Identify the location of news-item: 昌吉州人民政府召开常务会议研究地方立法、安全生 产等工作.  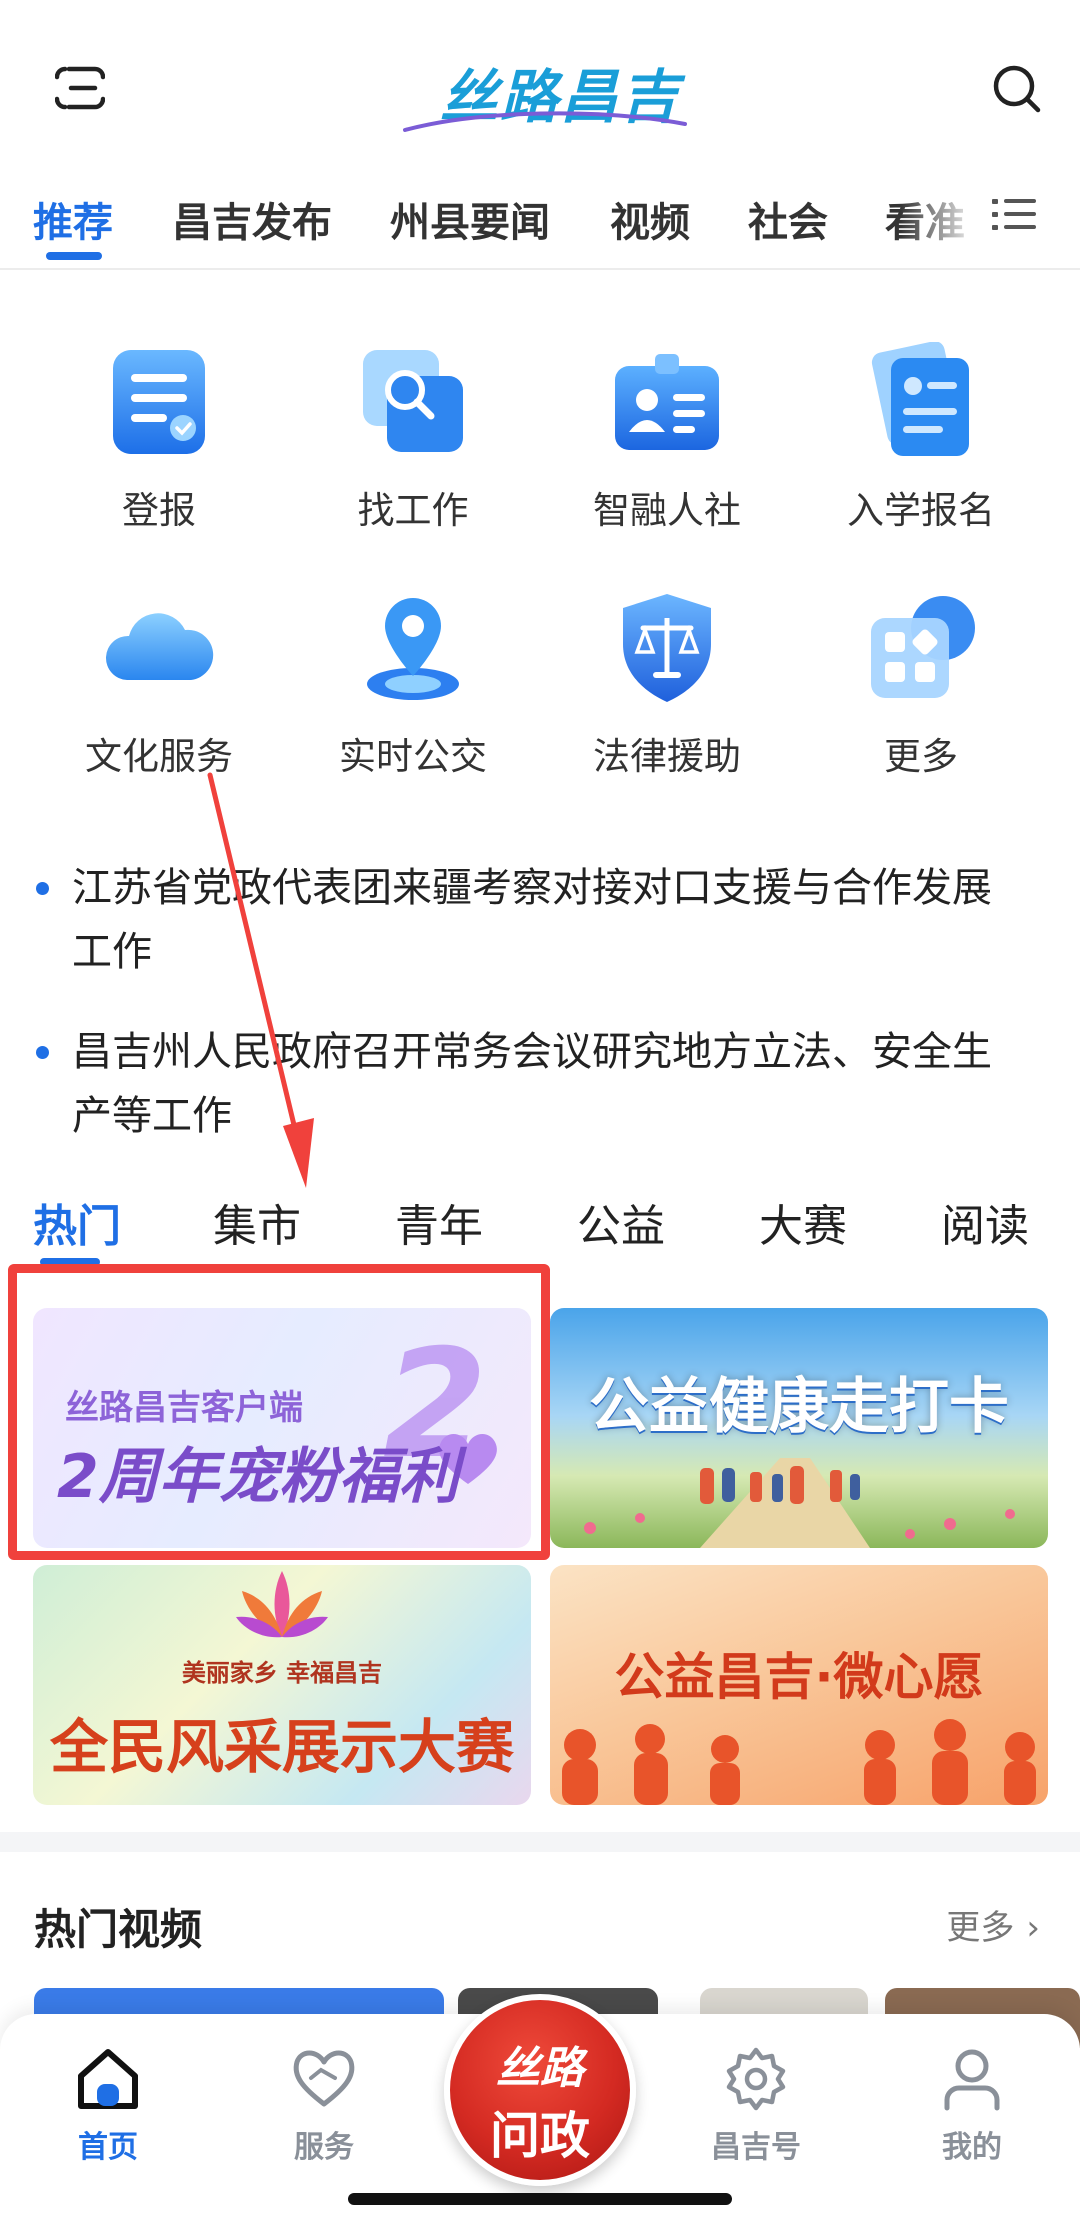
(541, 1084).